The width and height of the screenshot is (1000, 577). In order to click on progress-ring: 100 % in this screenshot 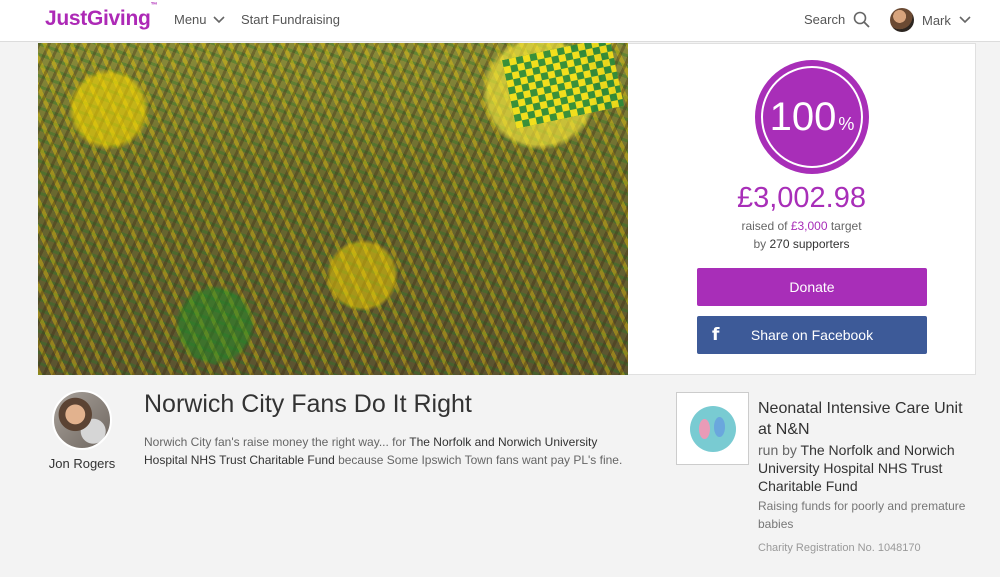, I will do `click(812, 117)`.